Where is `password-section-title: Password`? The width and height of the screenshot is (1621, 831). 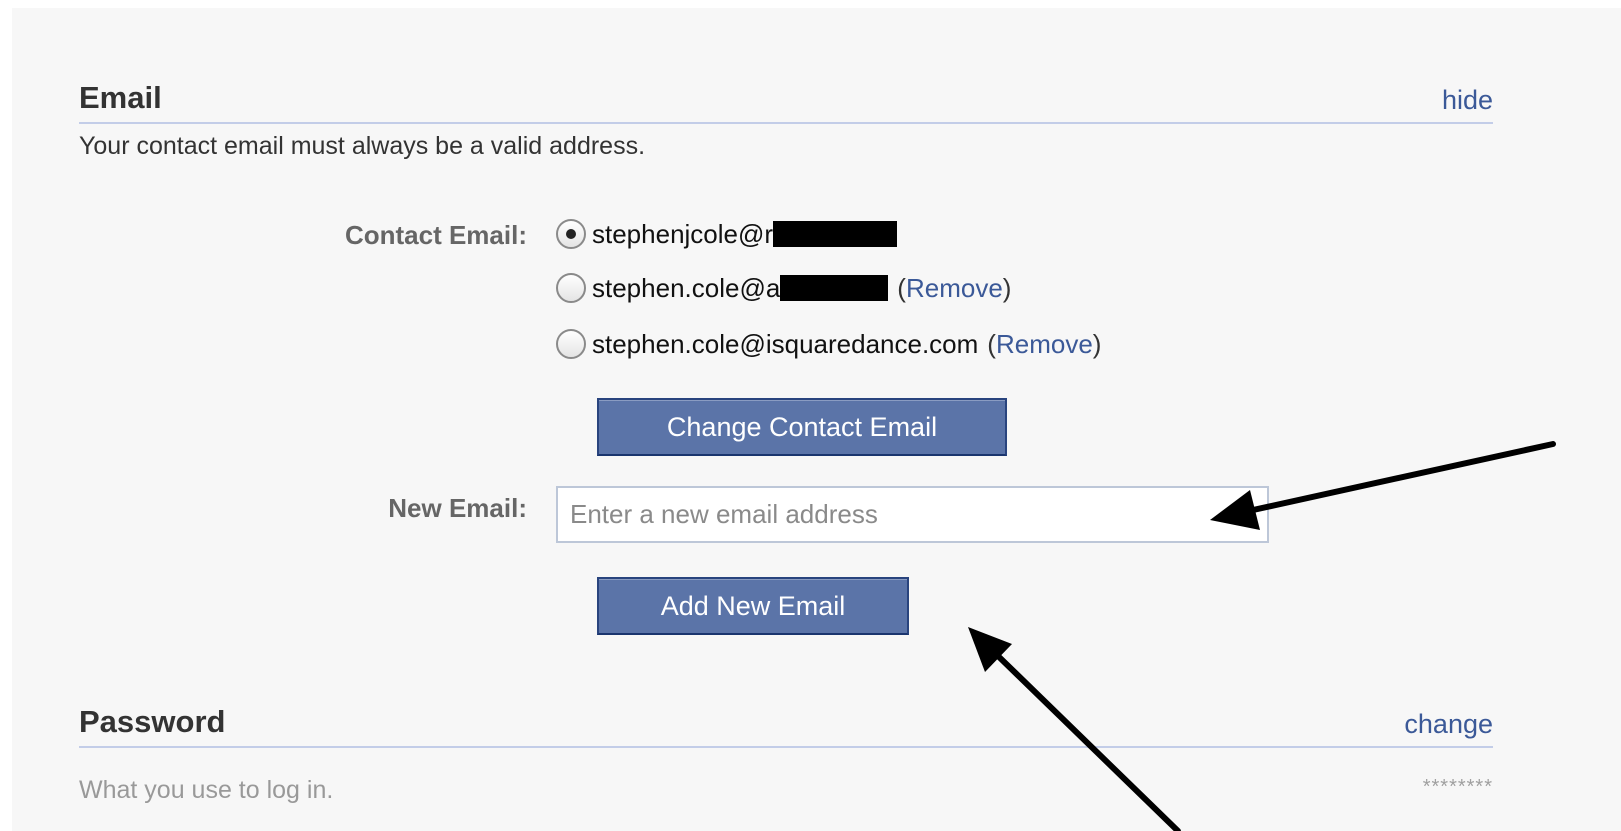
password-section-title: Password is located at coordinates (152, 721).